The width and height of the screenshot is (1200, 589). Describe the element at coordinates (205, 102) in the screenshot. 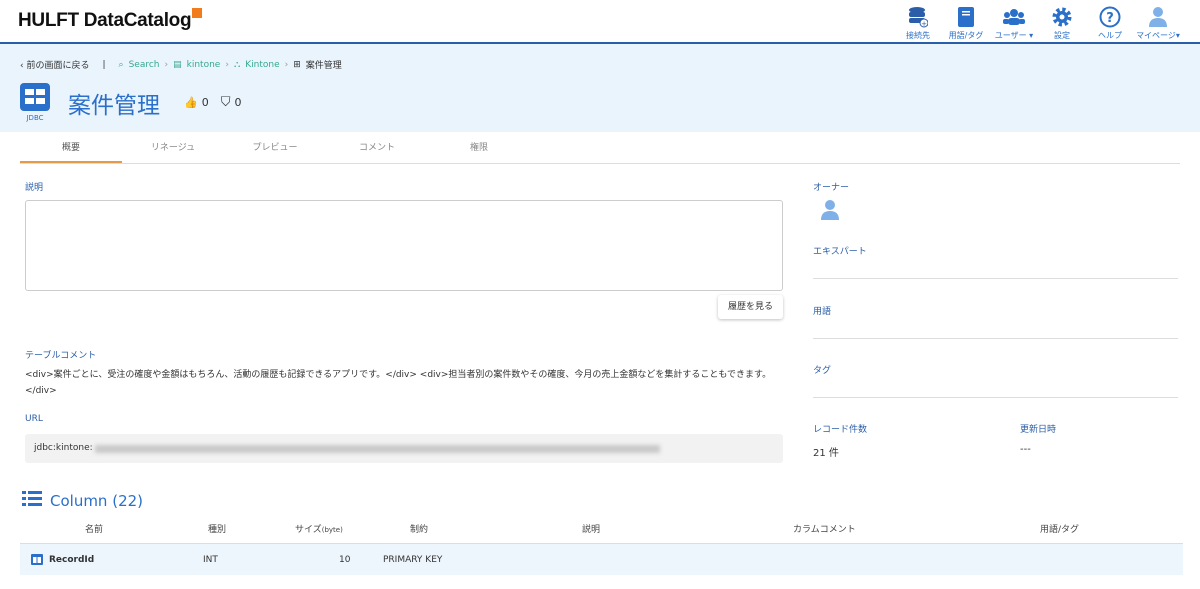

I see `like-count: 0` at that location.